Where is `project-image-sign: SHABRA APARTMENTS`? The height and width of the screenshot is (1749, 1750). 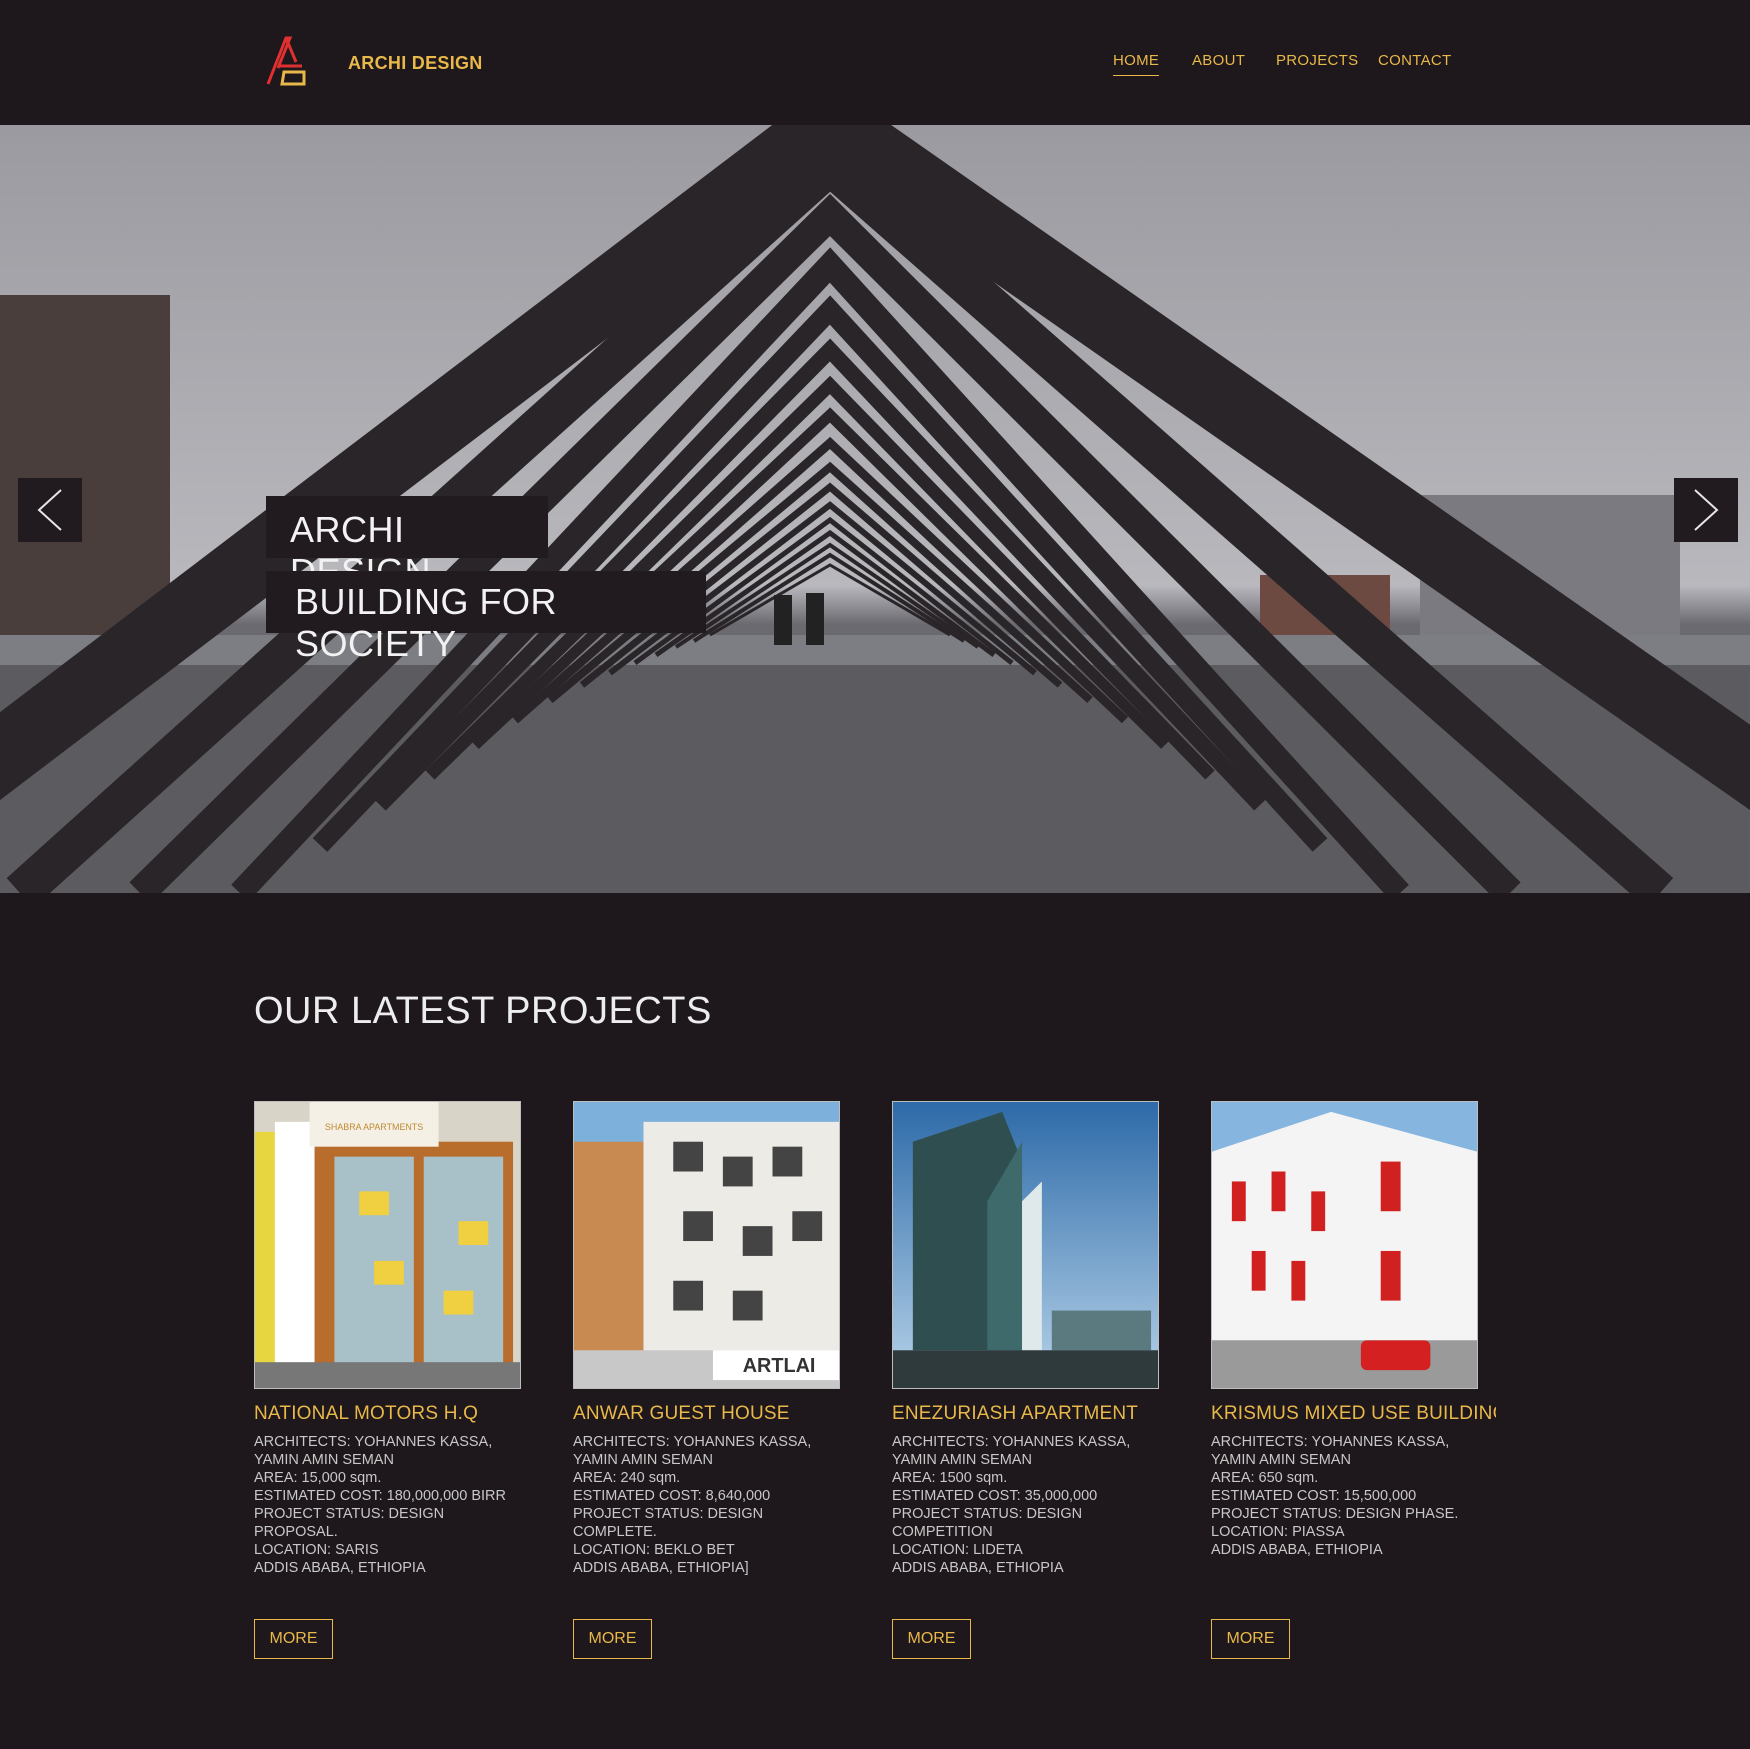 project-image-sign: SHABRA APARTMENTS is located at coordinates (374, 1127).